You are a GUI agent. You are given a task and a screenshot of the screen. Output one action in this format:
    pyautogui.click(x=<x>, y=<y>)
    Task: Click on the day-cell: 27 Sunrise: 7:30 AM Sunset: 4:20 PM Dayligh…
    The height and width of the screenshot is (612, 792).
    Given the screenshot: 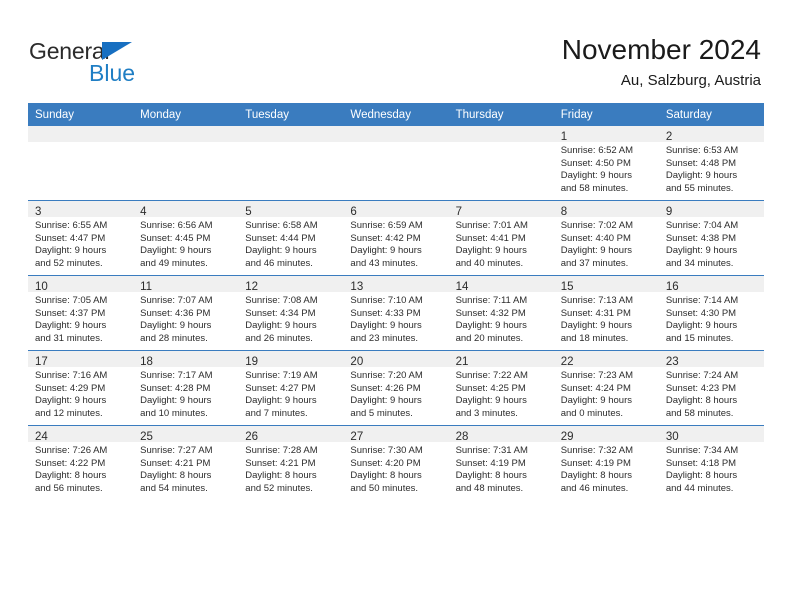 What is the action you would take?
    pyautogui.click(x=396, y=462)
    